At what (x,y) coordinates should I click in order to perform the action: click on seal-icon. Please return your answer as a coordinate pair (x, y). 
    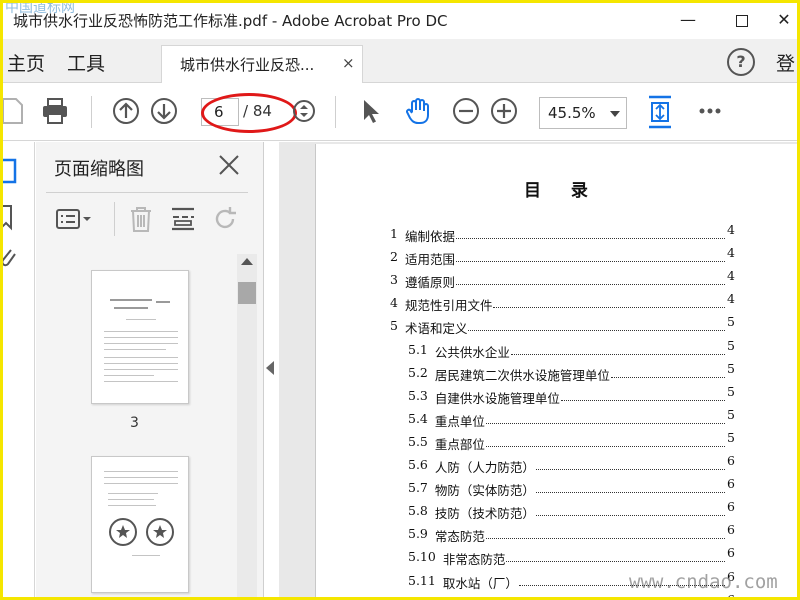
    Looking at the image, I should click on (141, 532).